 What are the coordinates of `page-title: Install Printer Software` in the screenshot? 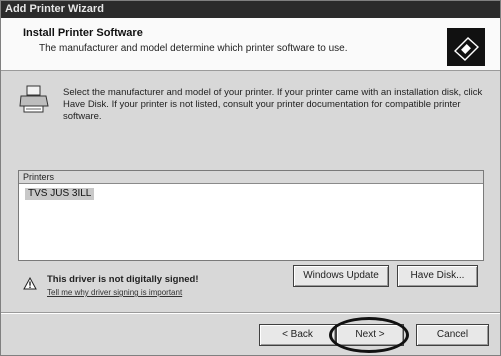 It's located at (83, 33).